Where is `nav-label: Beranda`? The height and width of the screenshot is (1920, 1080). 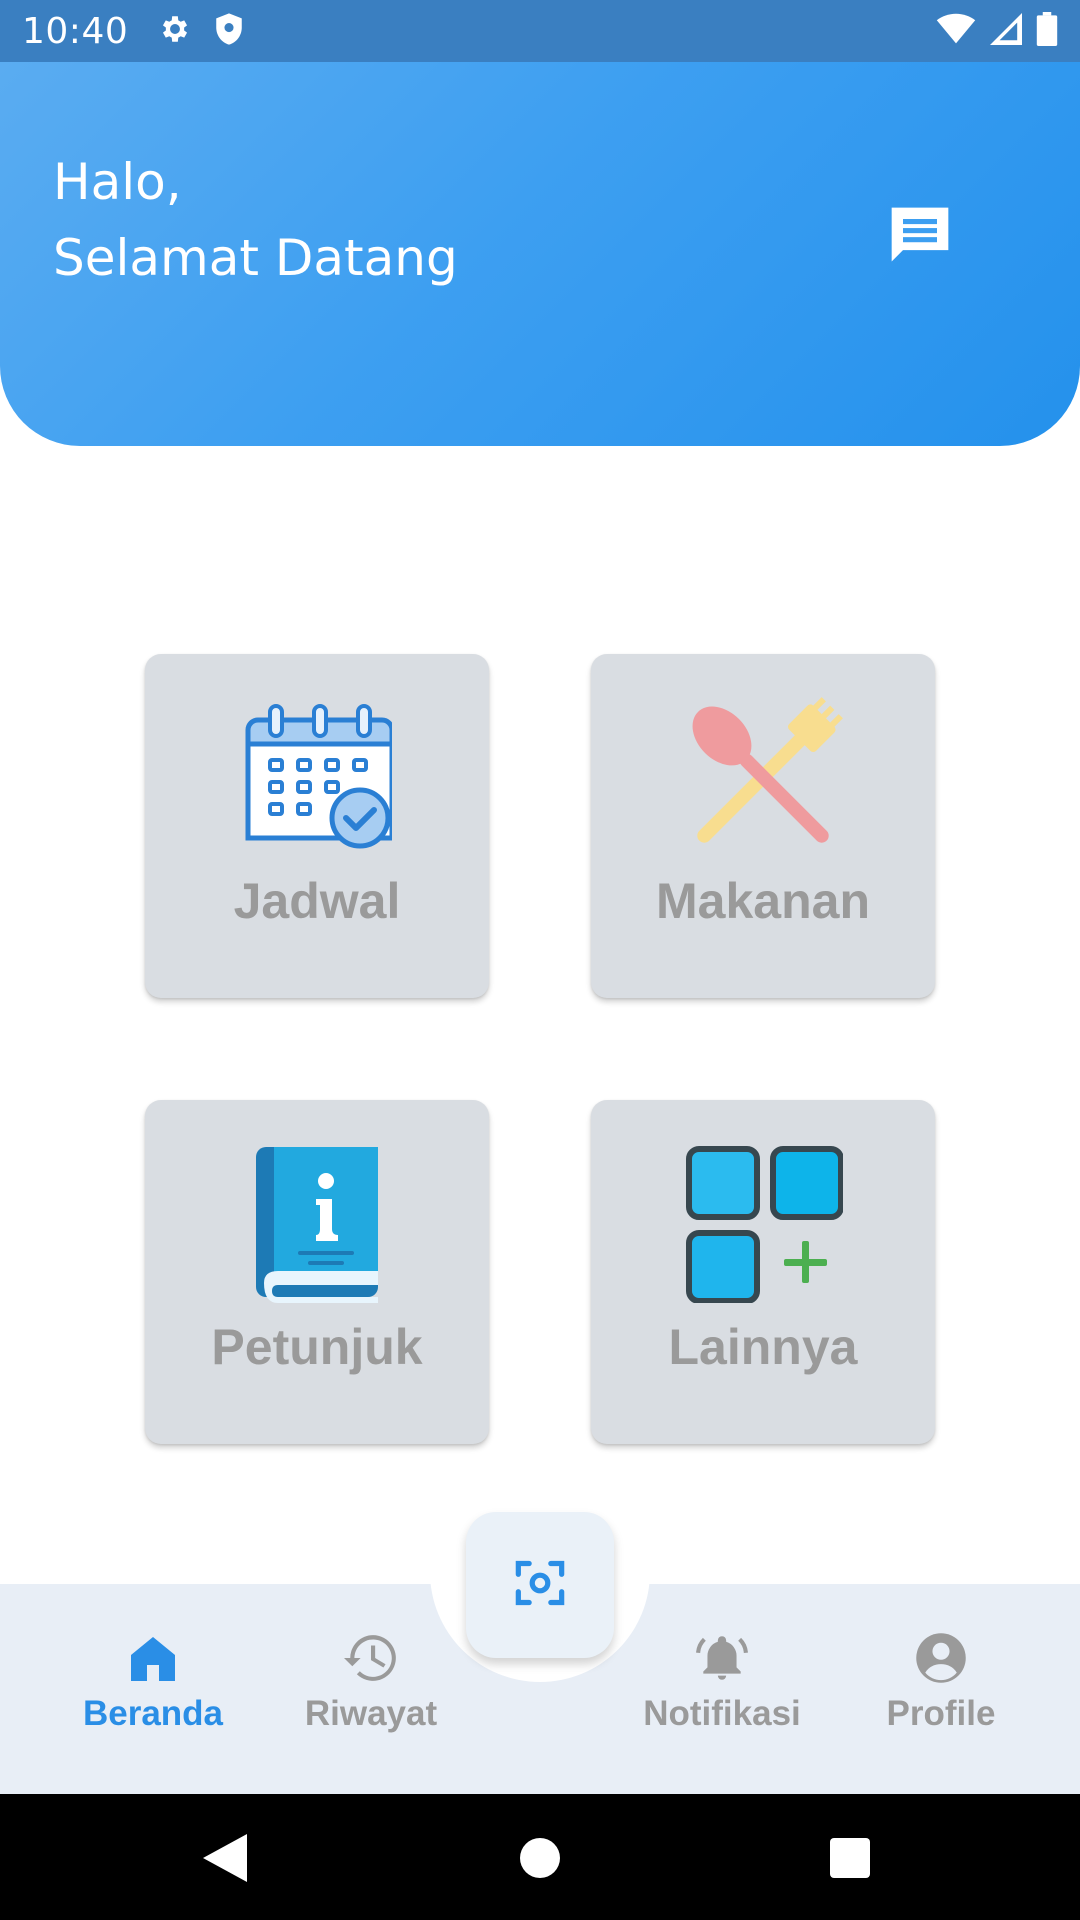
nav-label: Beranda is located at coordinates (153, 1713).